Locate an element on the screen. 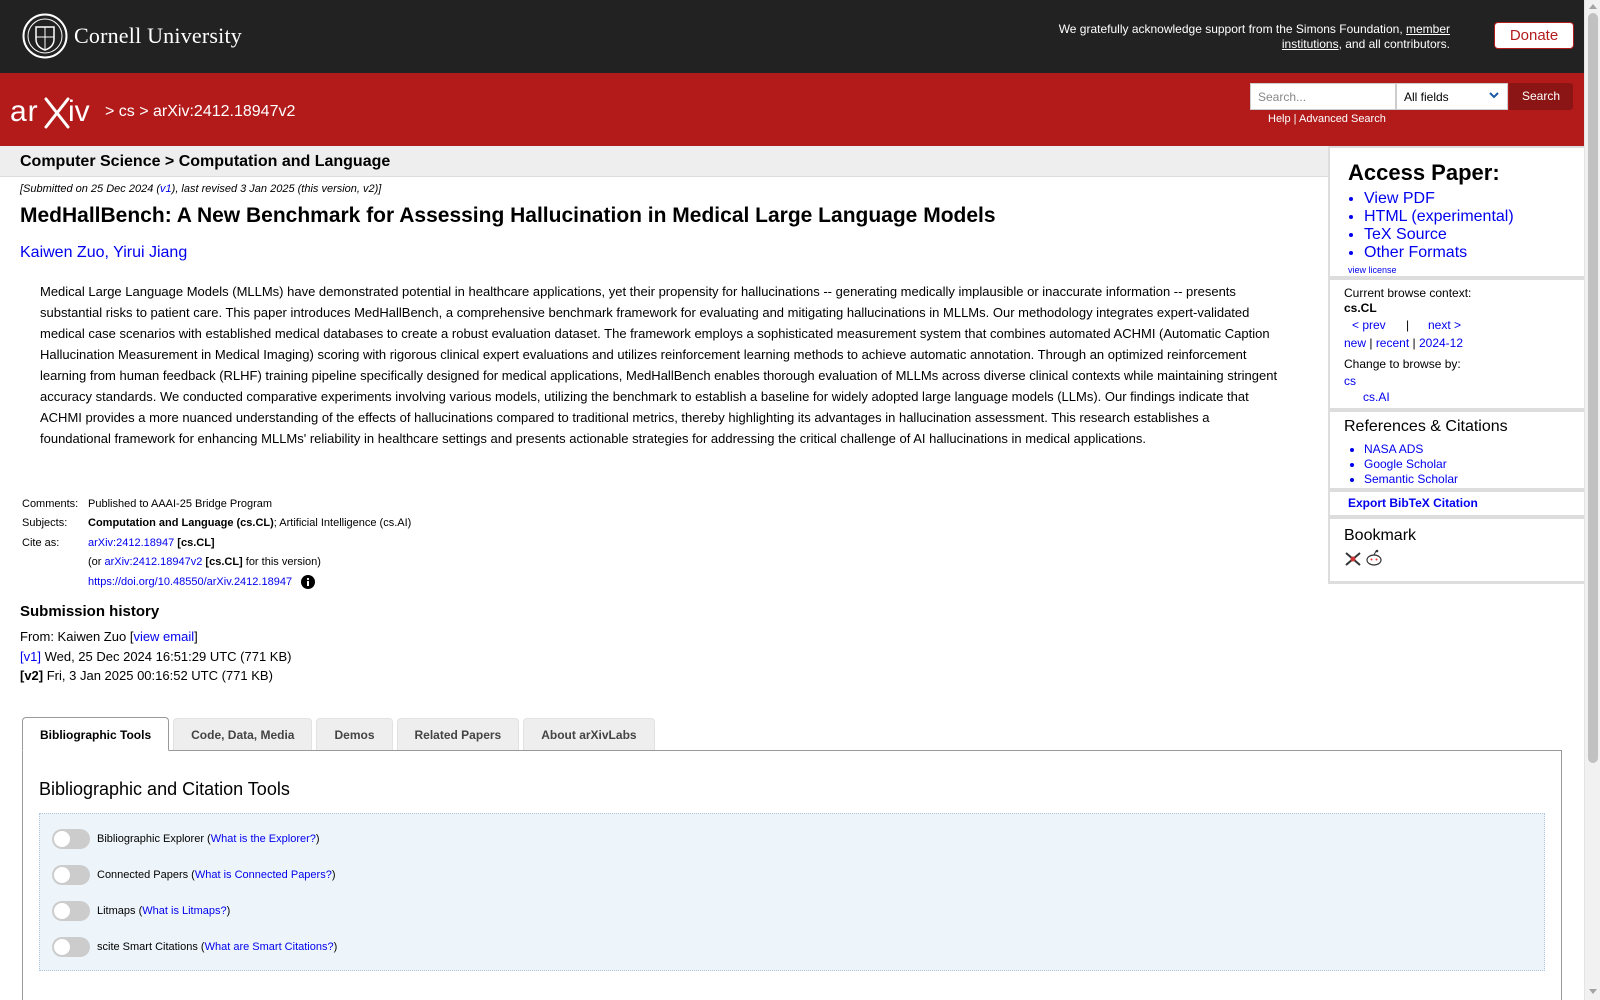 This screenshot has height=1000, width=1600. comments-value: Published to AAAI-25 Bridge Program is located at coordinates (180, 503).